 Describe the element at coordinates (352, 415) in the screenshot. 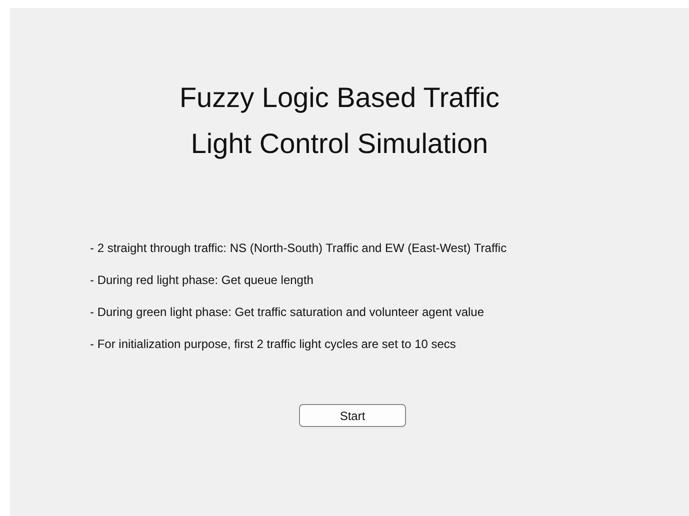

I see `start-button: Start` at that location.